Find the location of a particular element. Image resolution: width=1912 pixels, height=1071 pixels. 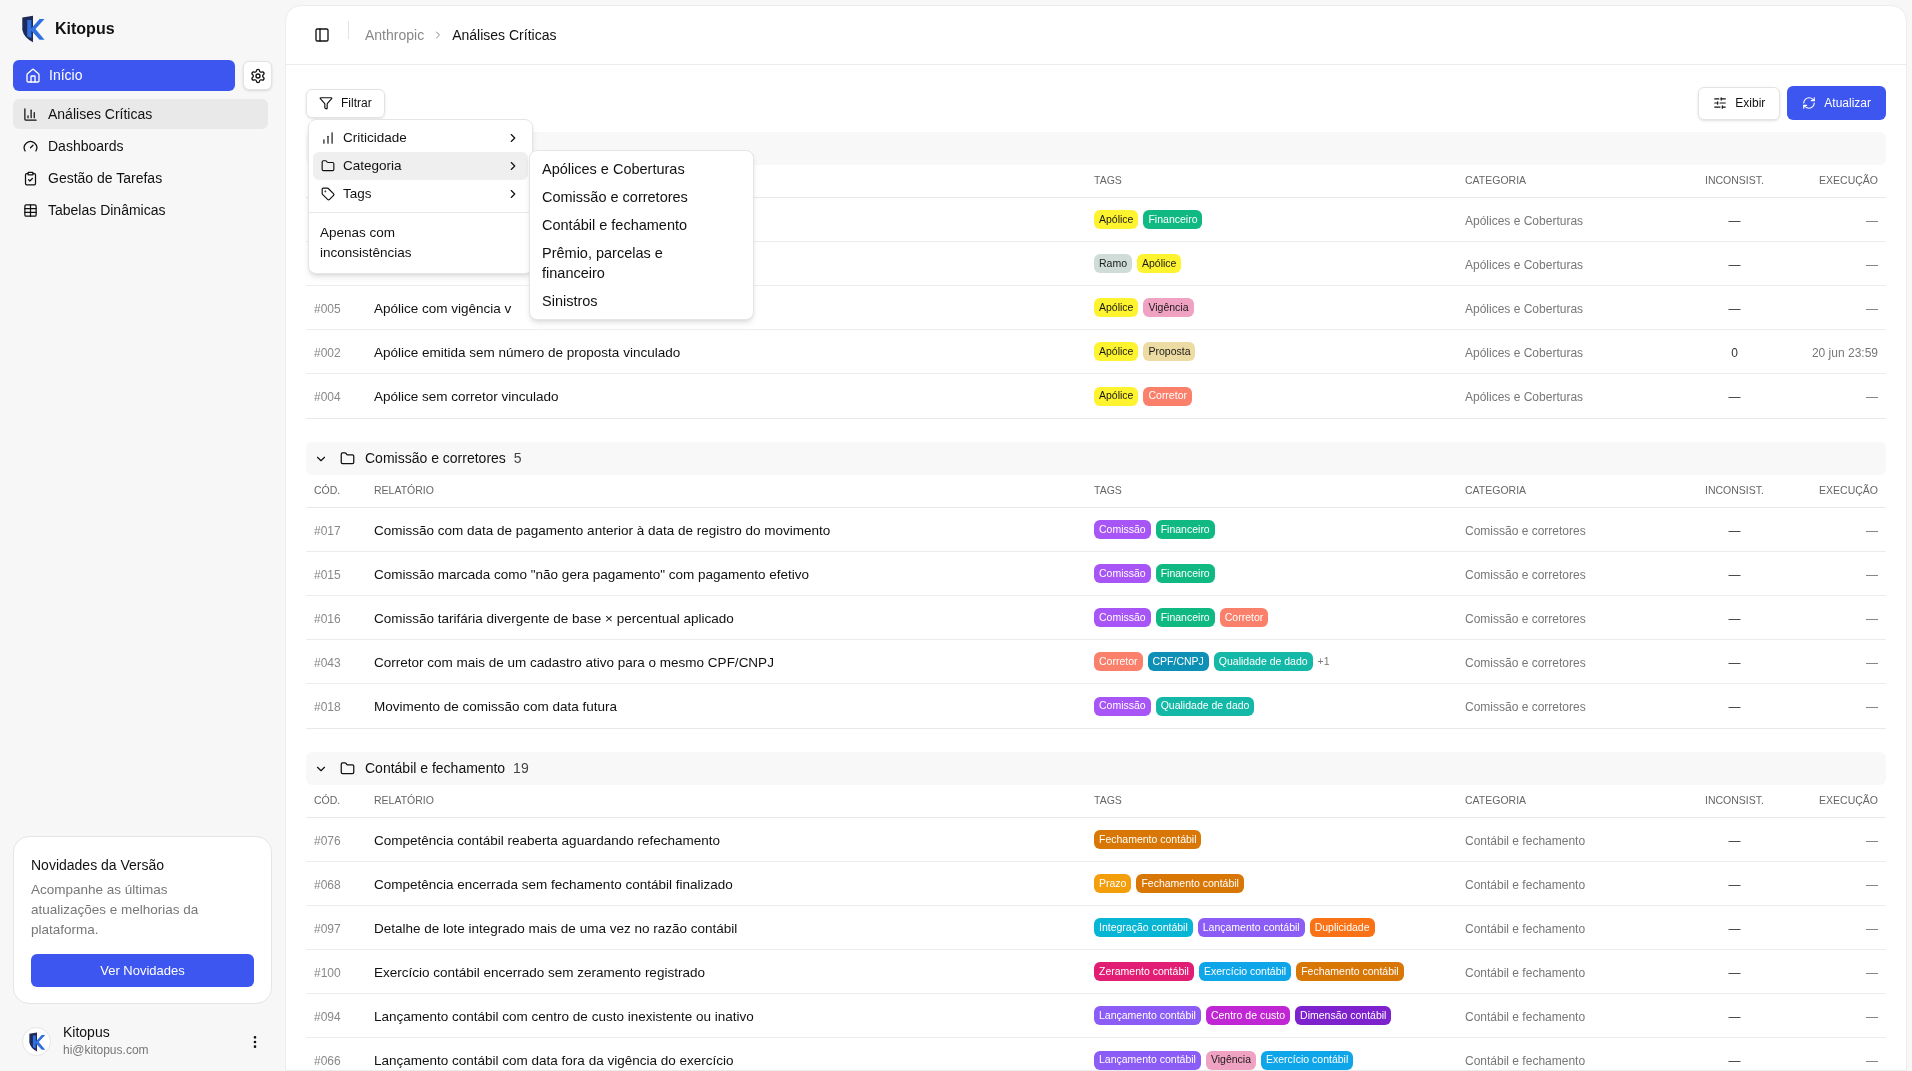

column-header: EXECUÇÃO is located at coordinates (1848, 800).